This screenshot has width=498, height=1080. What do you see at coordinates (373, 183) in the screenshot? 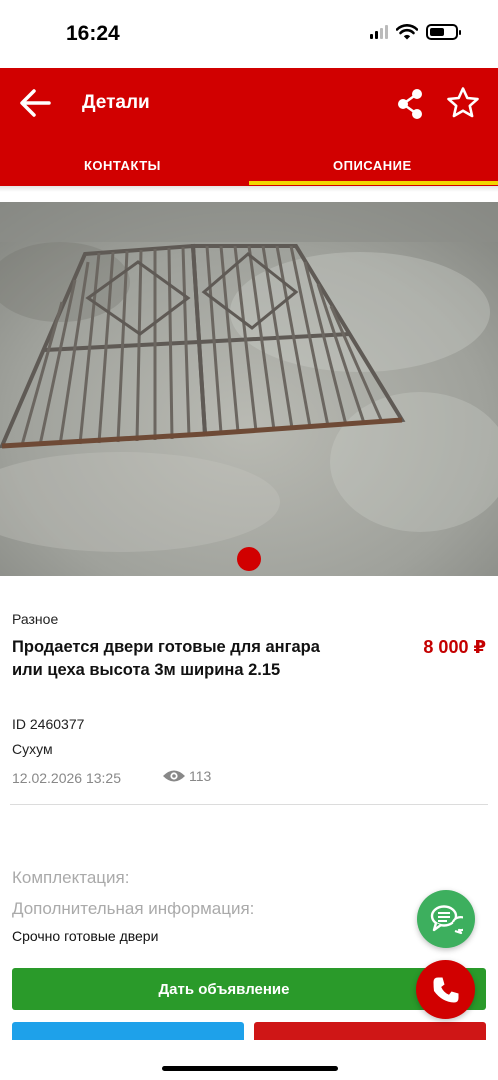
I see `active-tab-indicator` at bounding box center [373, 183].